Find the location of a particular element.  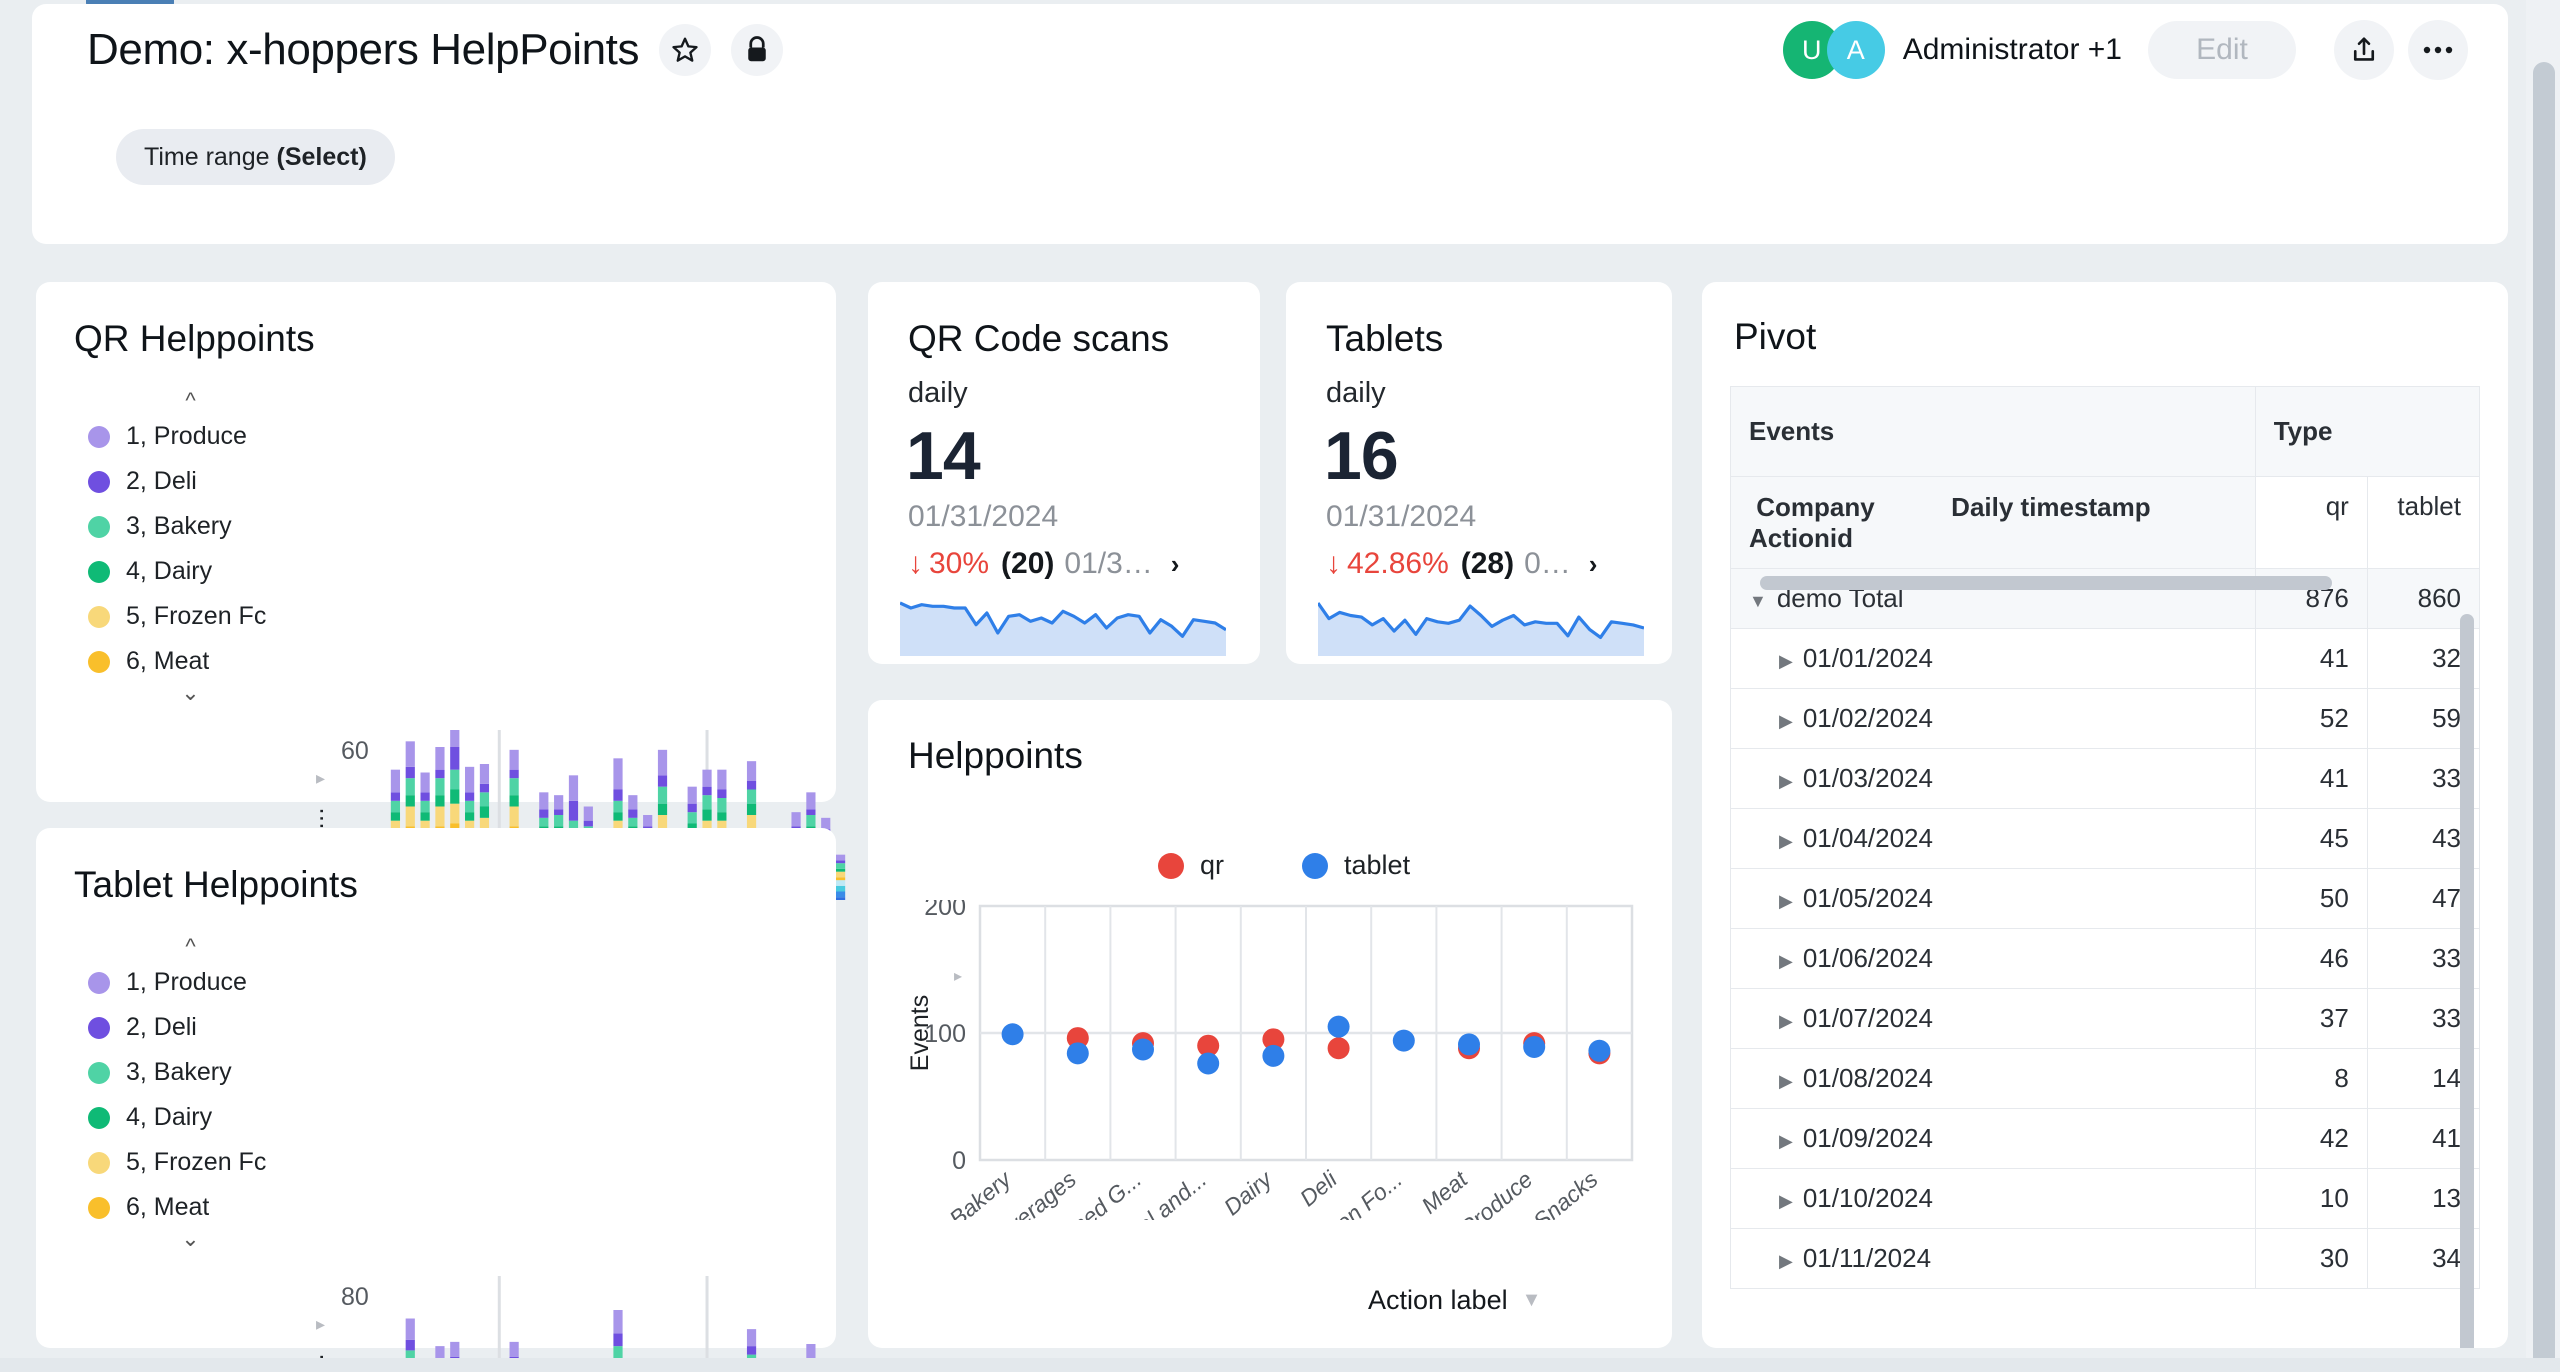

avatar: A is located at coordinates (1855, 50).